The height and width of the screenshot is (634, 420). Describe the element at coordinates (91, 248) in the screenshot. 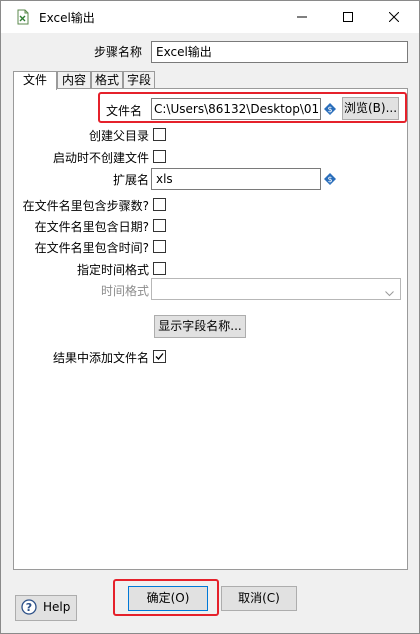

I see `include-time-label: 在文件名里包含时间?` at that location.